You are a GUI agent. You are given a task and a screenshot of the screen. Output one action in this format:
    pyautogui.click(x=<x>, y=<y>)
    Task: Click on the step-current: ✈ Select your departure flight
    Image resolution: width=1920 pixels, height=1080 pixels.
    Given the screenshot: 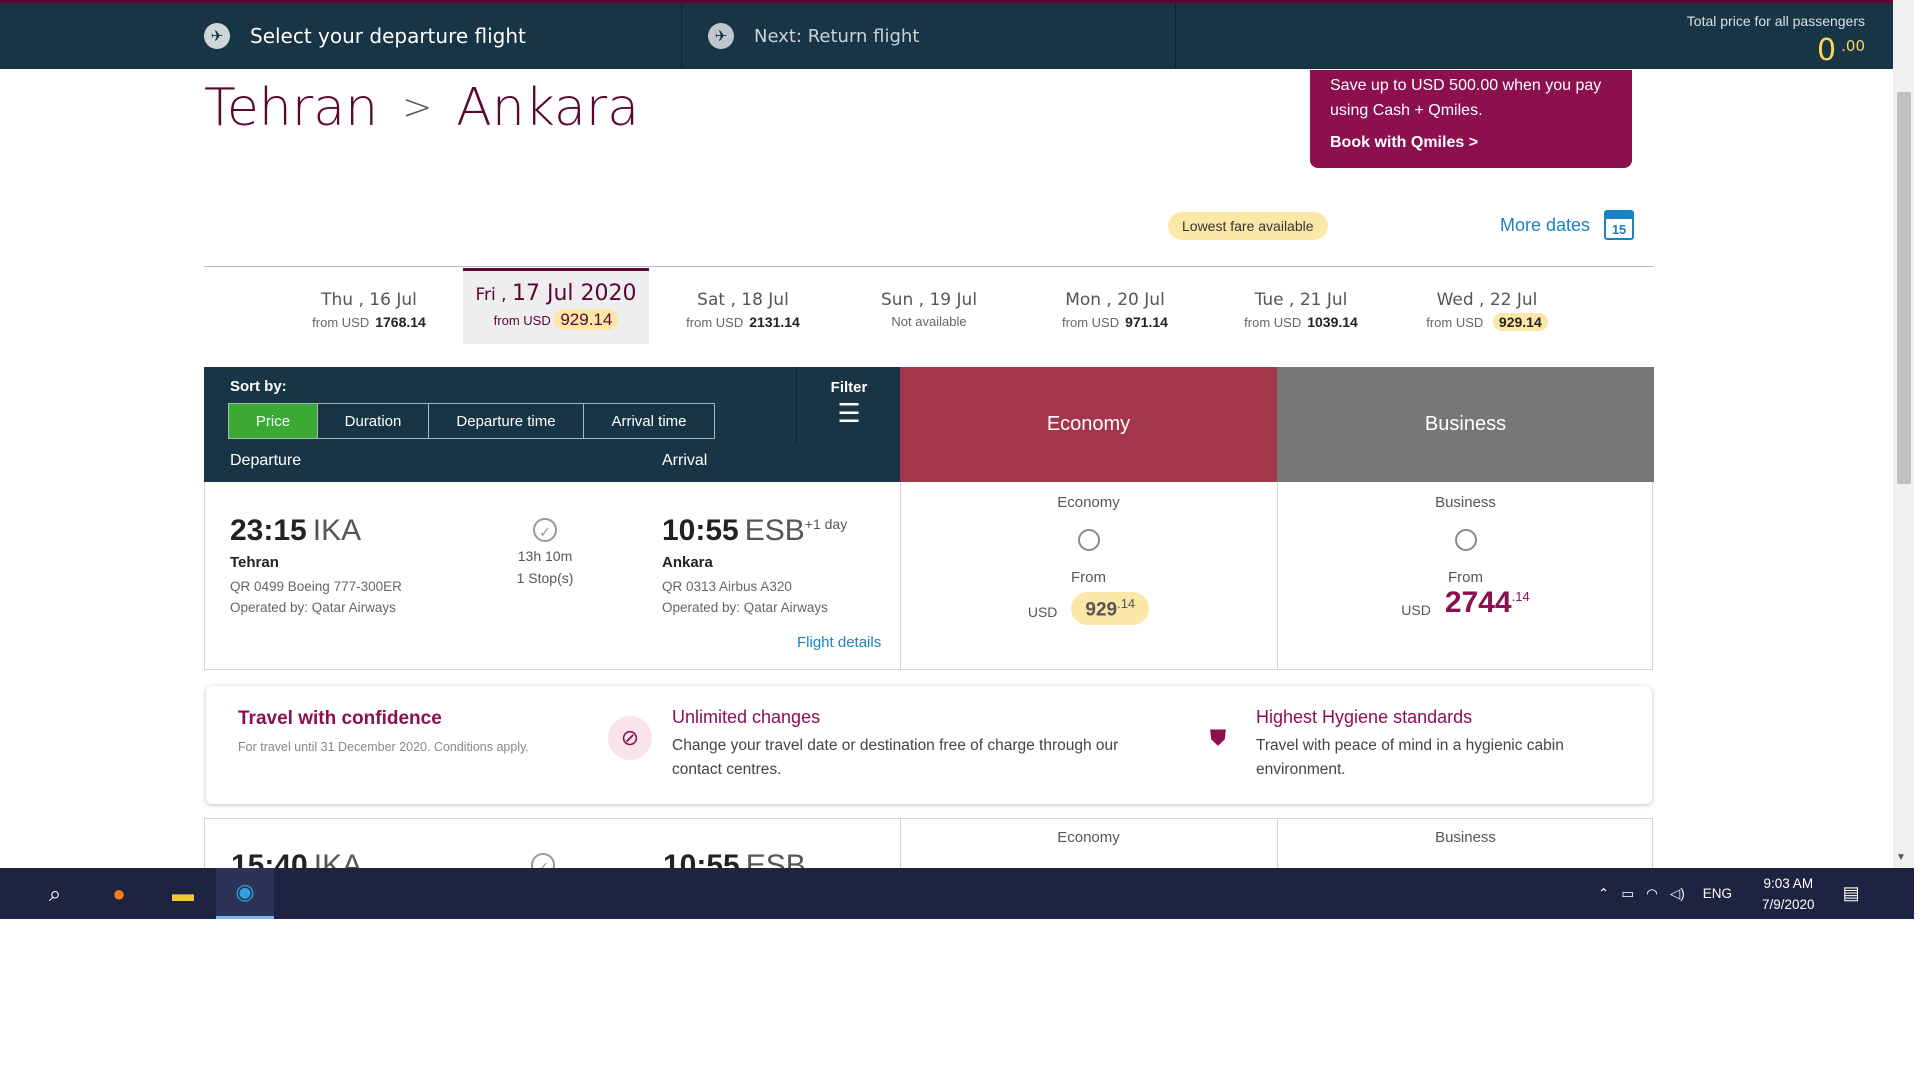 What is the action you would take?
    pyautogui.click(x=365, y=36)
    